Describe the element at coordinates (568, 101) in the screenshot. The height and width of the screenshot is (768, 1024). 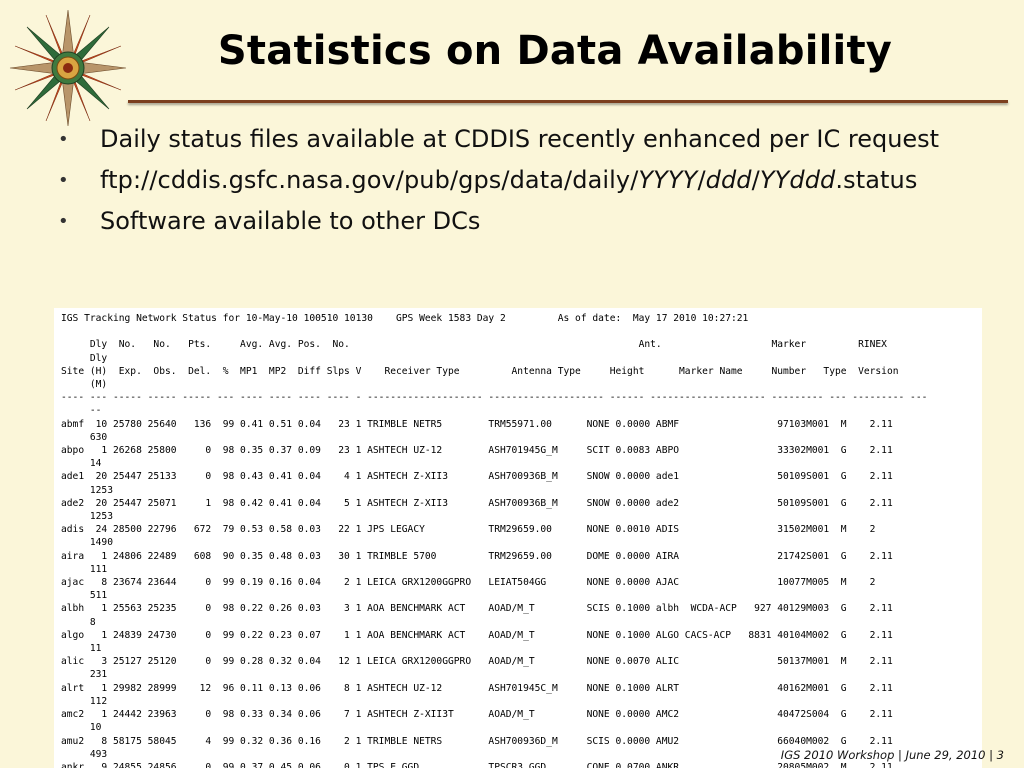
I see `title-divider` at that location.